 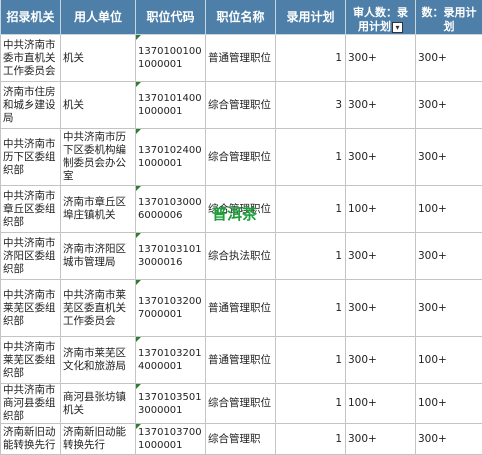 What do you see at coordinates (98, 439) in the screenshot?
I see `employer-cell: 济南新旧动能转换先行` at bounding box center [98, 439].